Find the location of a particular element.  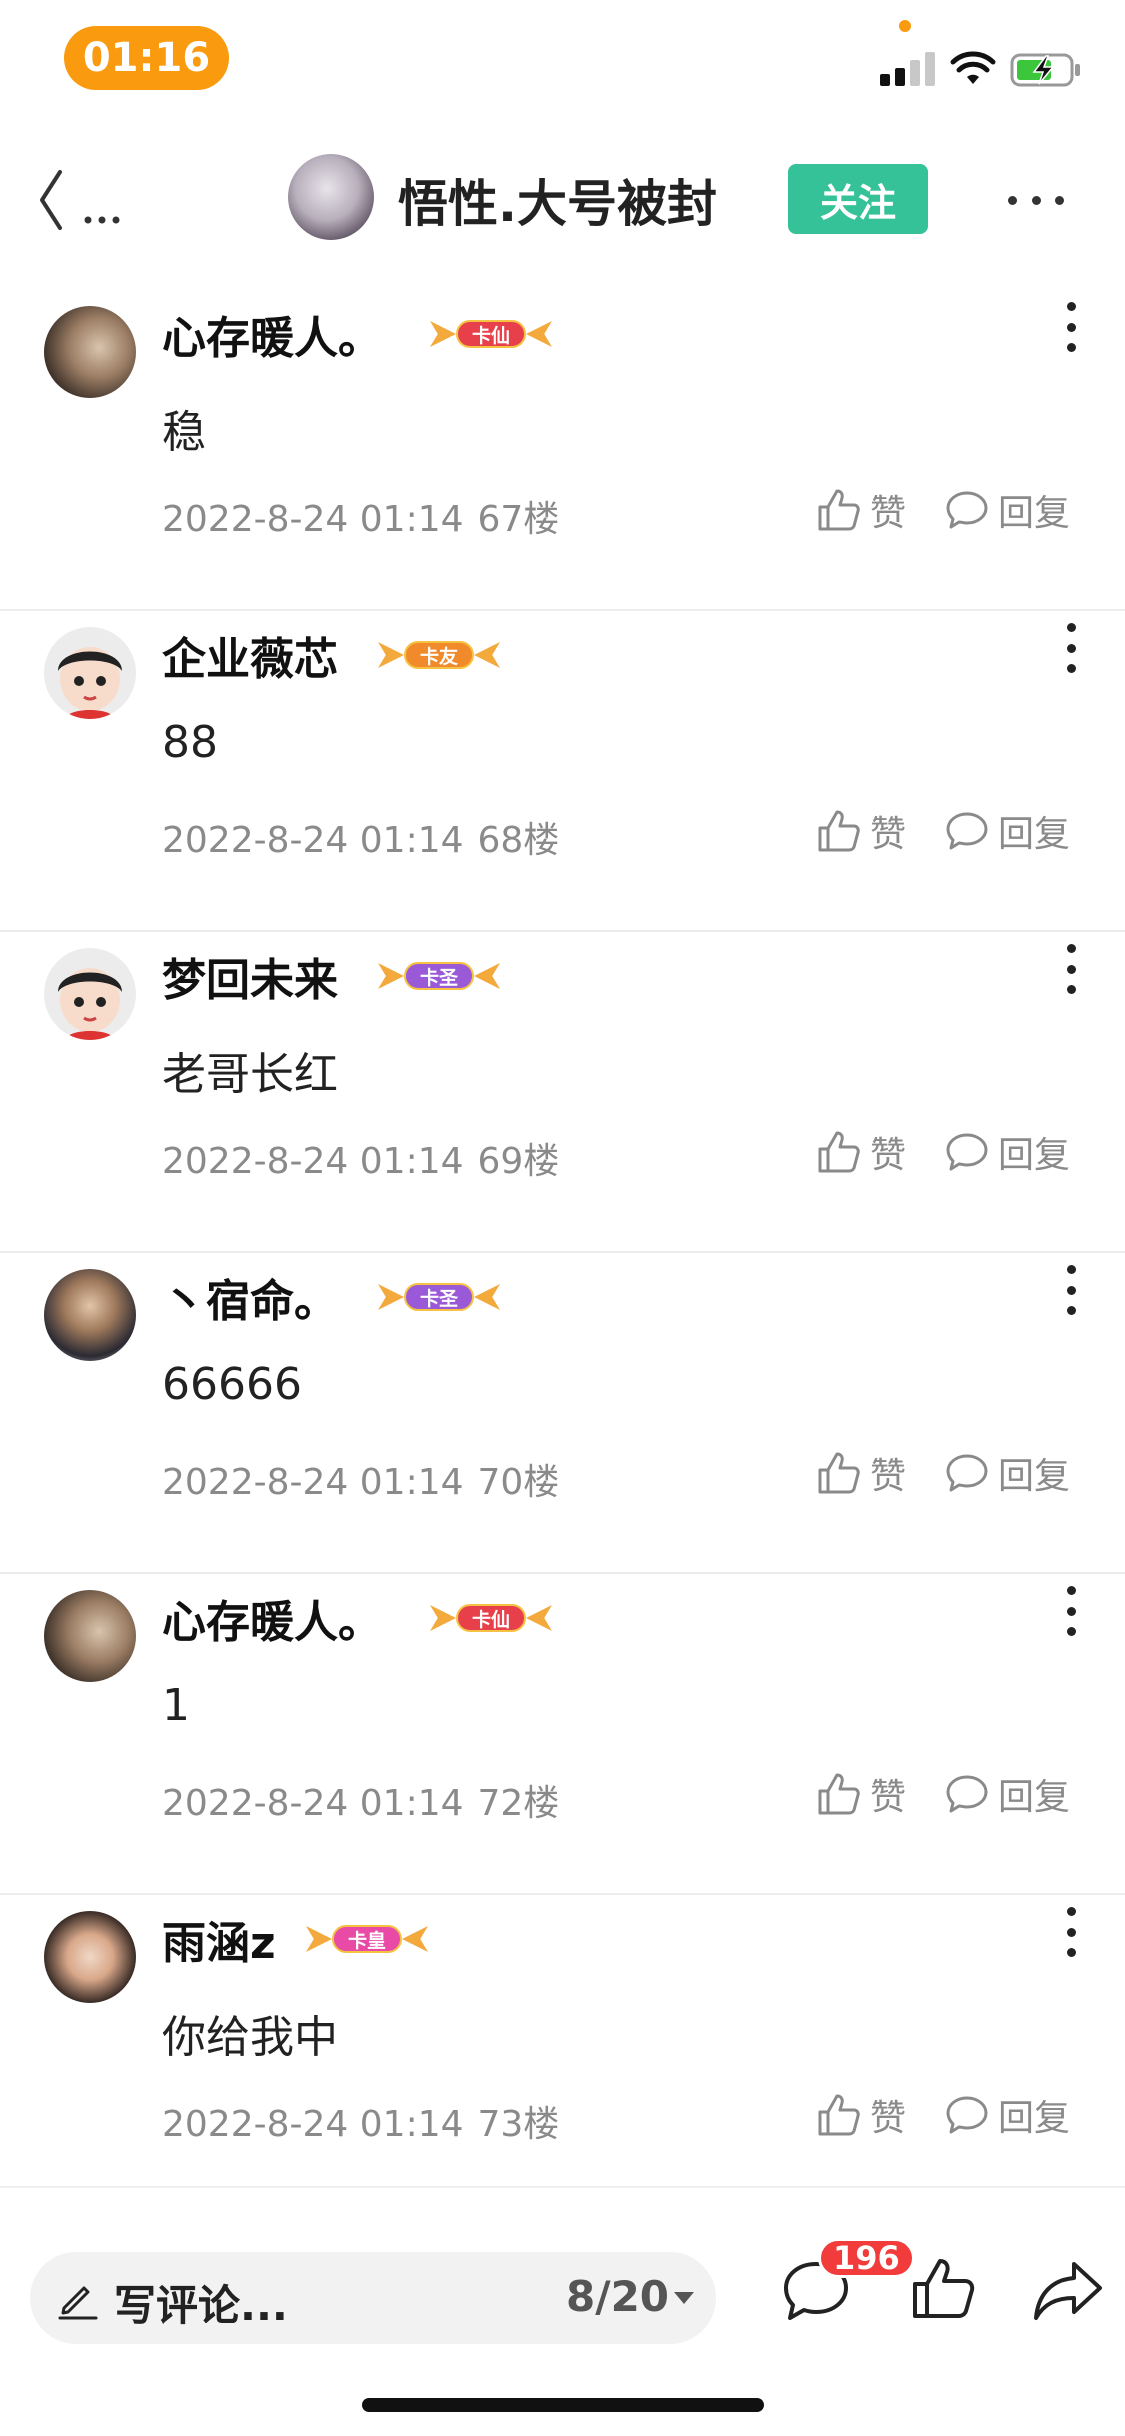

badge-label: 卡仙 is located at coordinates (491, 1618).